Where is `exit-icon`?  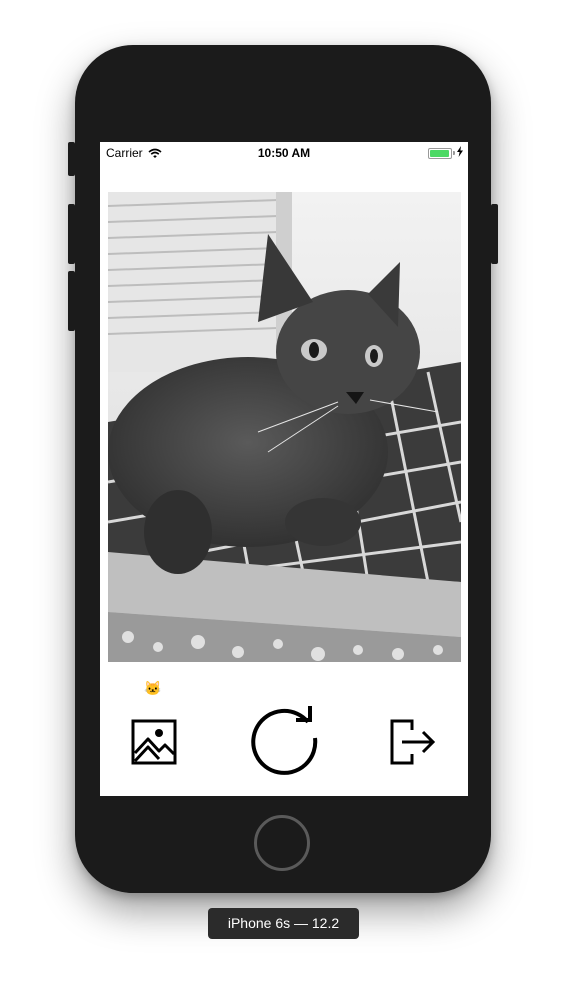 exit-icon is located at coordinates (413, 742).